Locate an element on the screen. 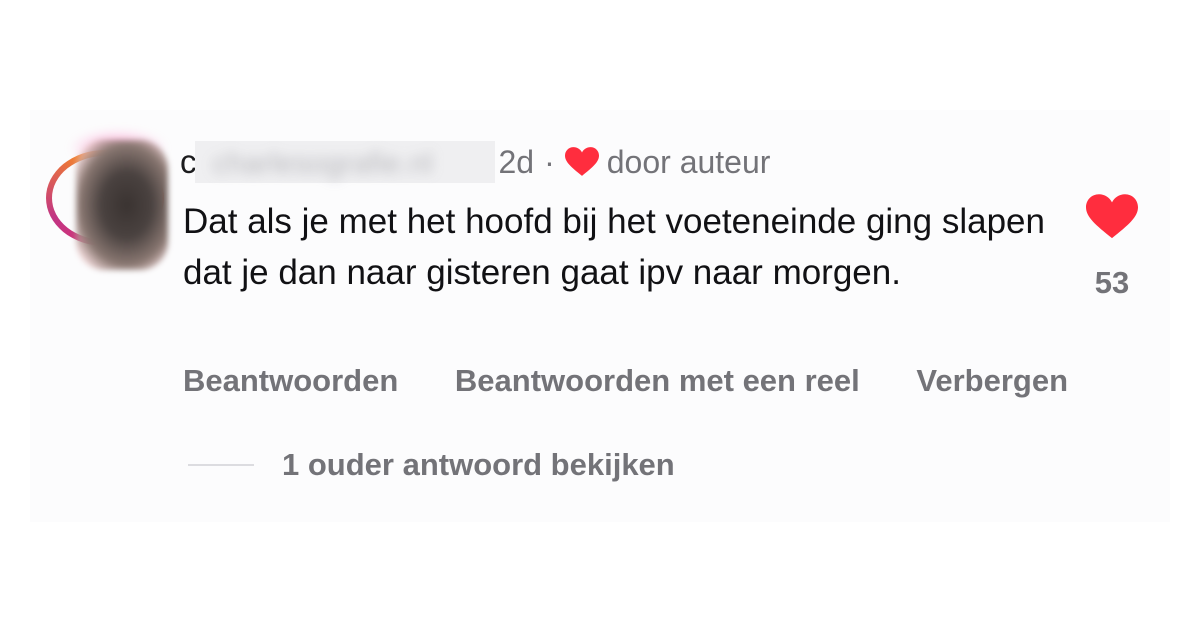 The image size is (1200, 630). avatar is located at coordinates (107, 199).